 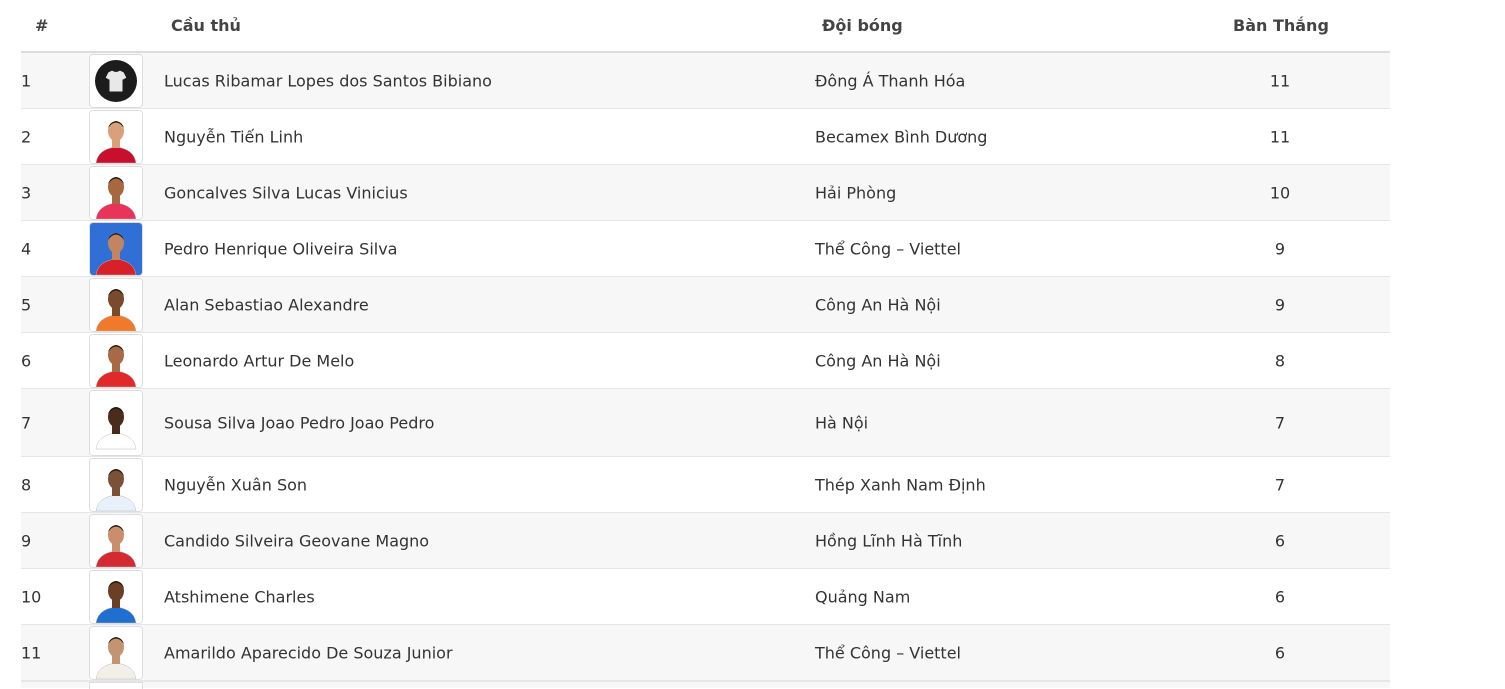 What do you see at coordinates (862, 25) in the screenshot?
I see `header-team: Đội bóng` at bounding box center [862, 25].